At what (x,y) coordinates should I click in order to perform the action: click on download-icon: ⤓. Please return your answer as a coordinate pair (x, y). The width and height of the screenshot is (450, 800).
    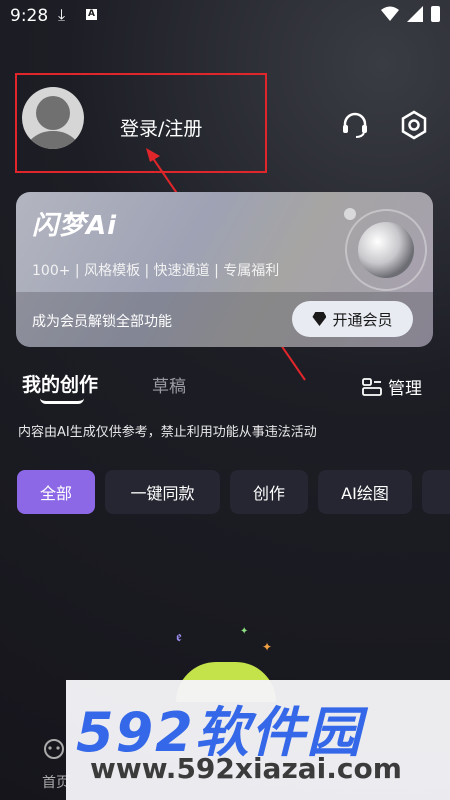
    Looking at the image, I should click on (62, 14).